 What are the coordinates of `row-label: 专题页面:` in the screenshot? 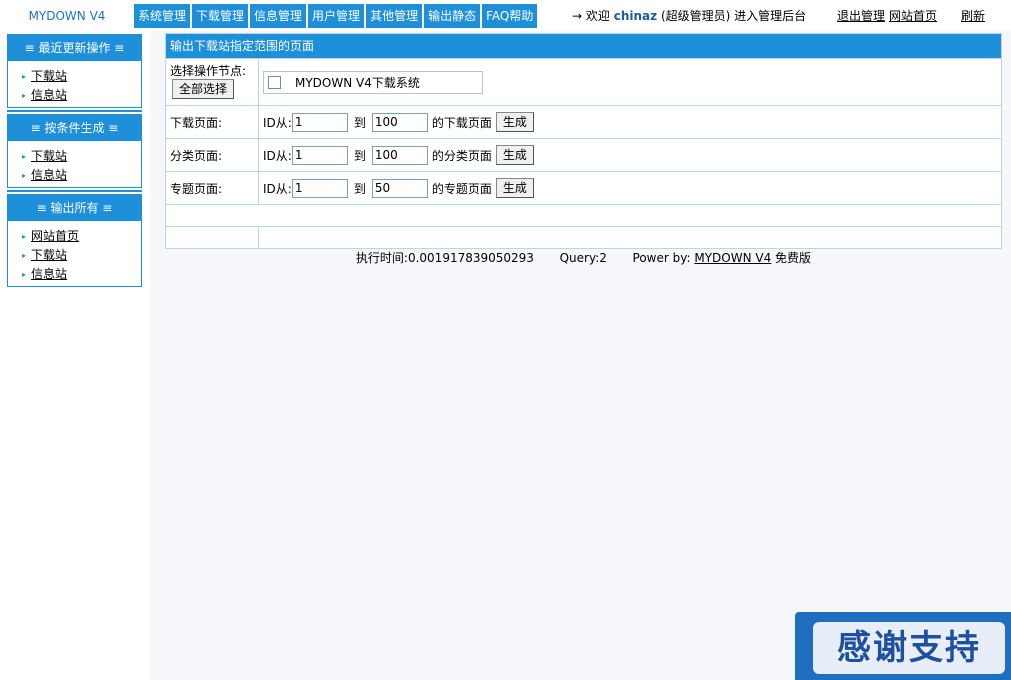 It's located at (212, 188).